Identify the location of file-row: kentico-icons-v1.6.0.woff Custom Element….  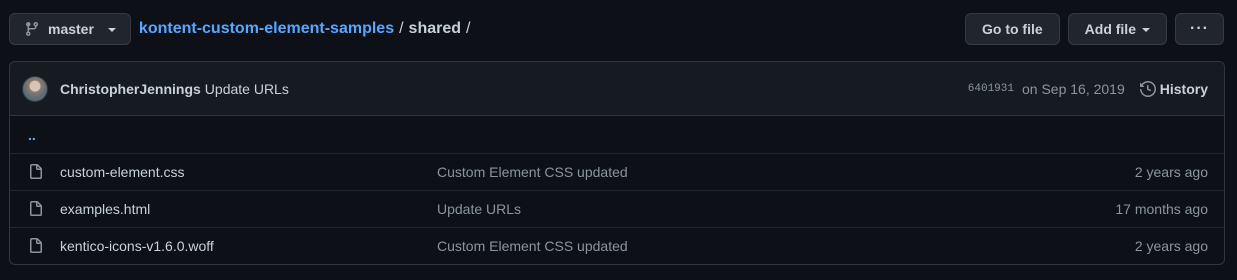
(617, 245).